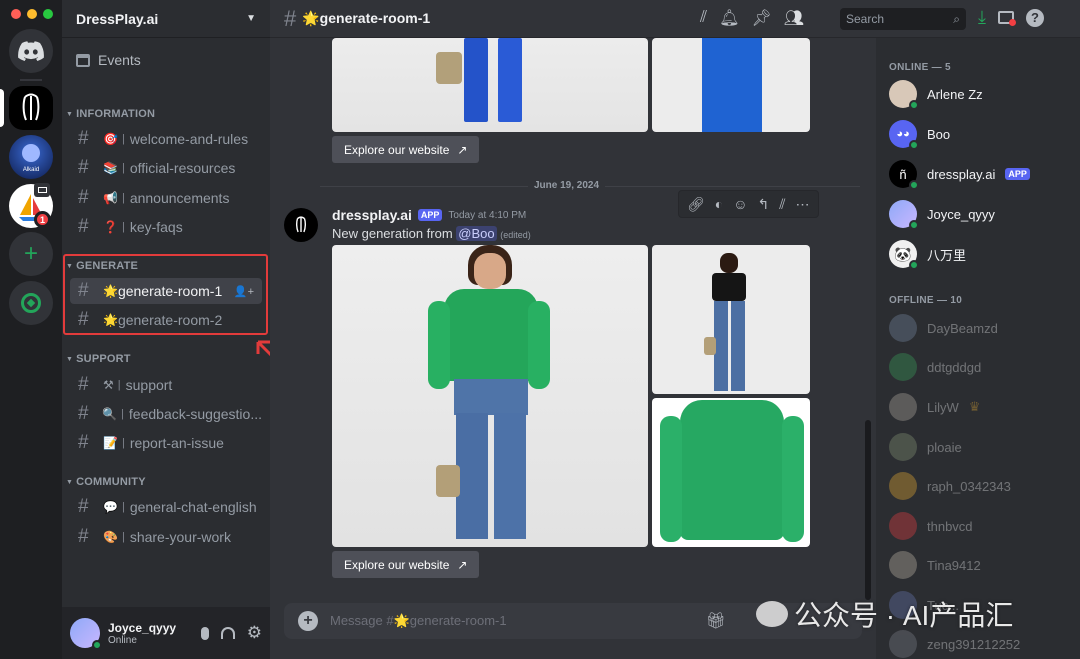  I want to click on member-name: Joyce_qyyy, so click(961, 214).